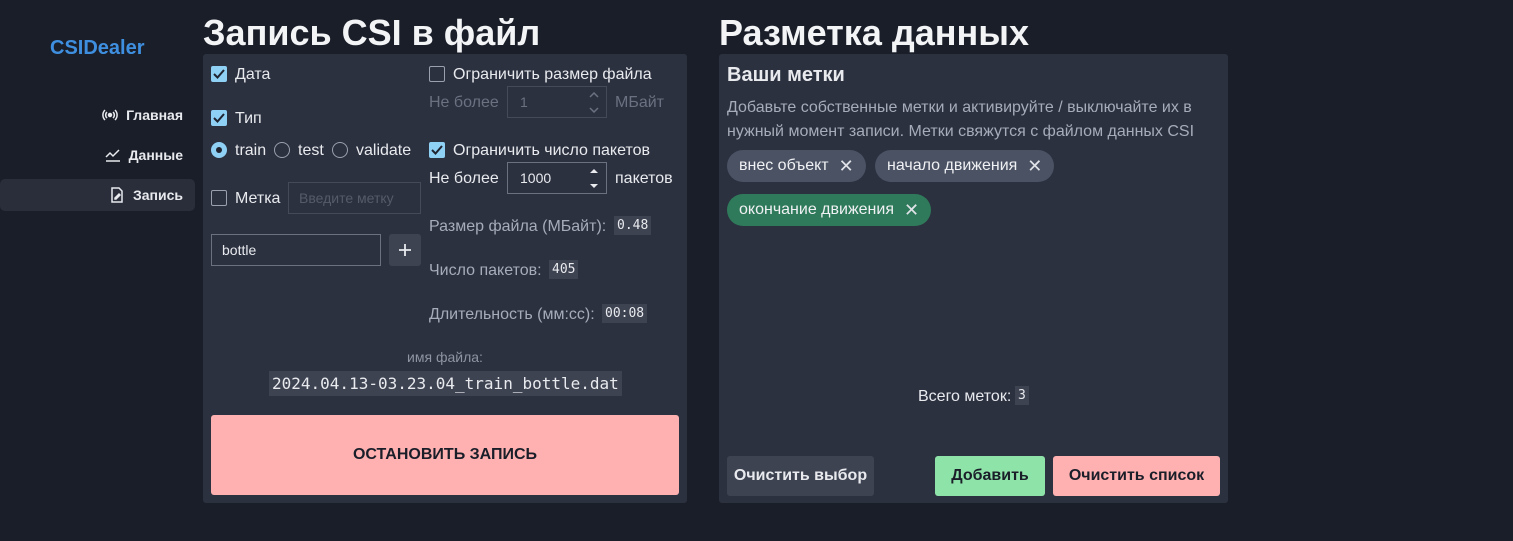 This screenshot has height=541, width=1513. I want to click on radio-test-label: test, so click(311, 150).